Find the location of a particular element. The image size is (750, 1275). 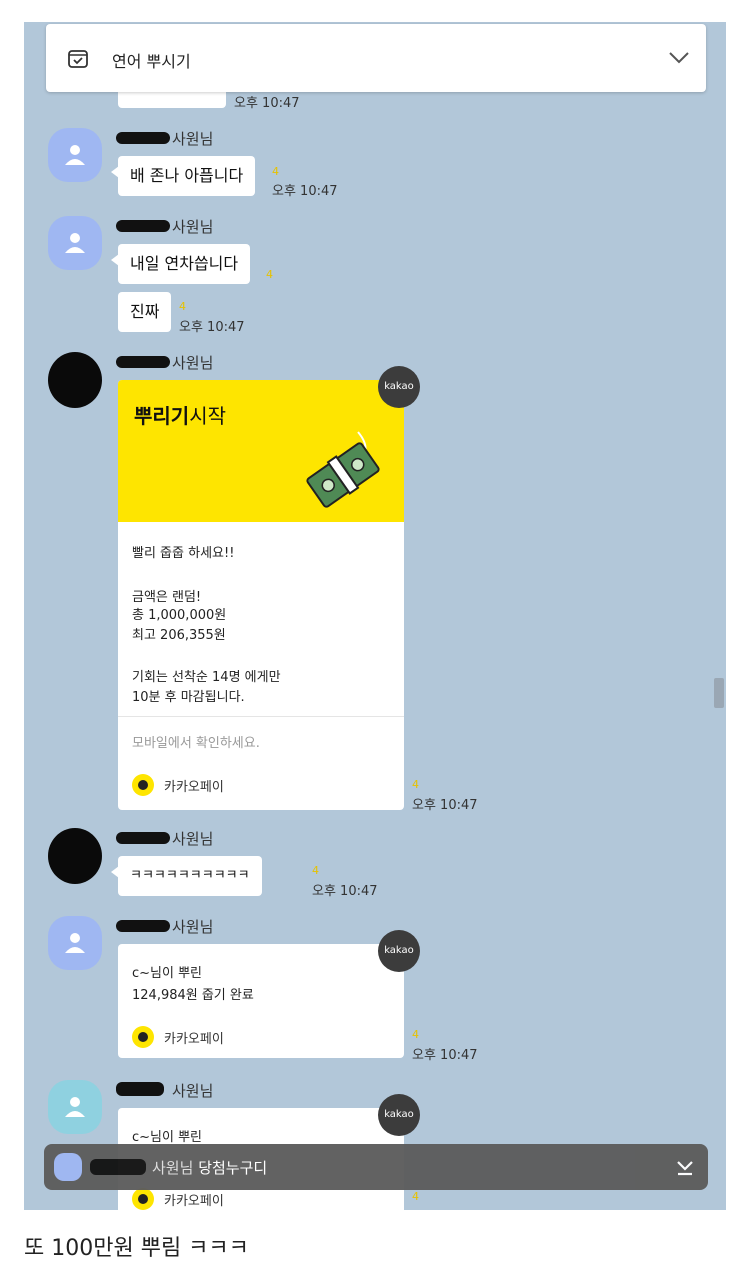

card-text: 기회는 선착순 14명 에게만 is located at coordinates (206, 677).